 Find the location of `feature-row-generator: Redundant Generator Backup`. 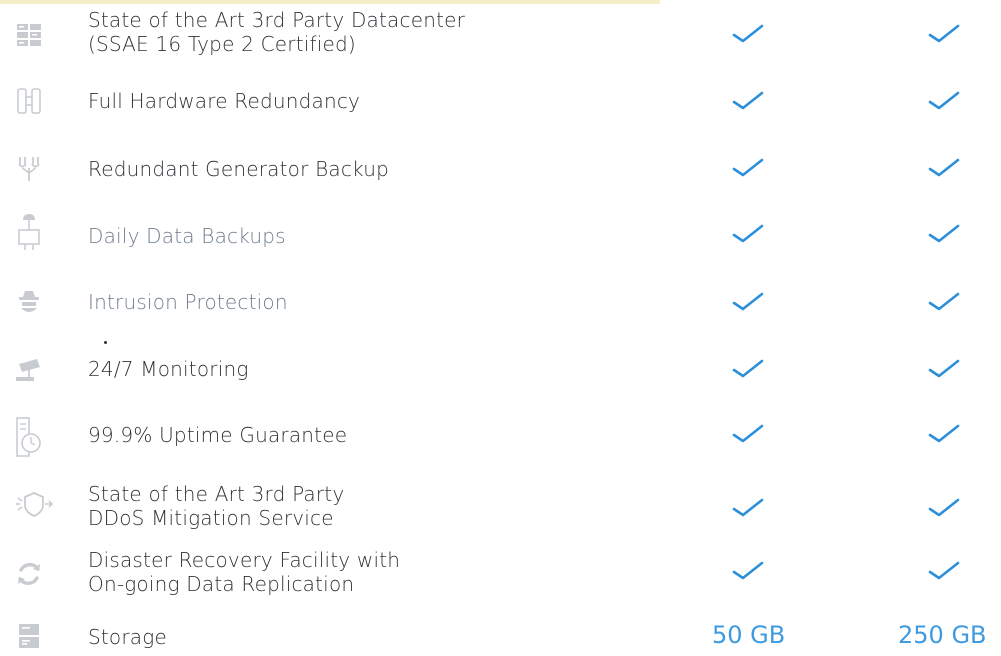

feature-row-generator: Redundant Generator Backup is located at coordinates (500, 170).